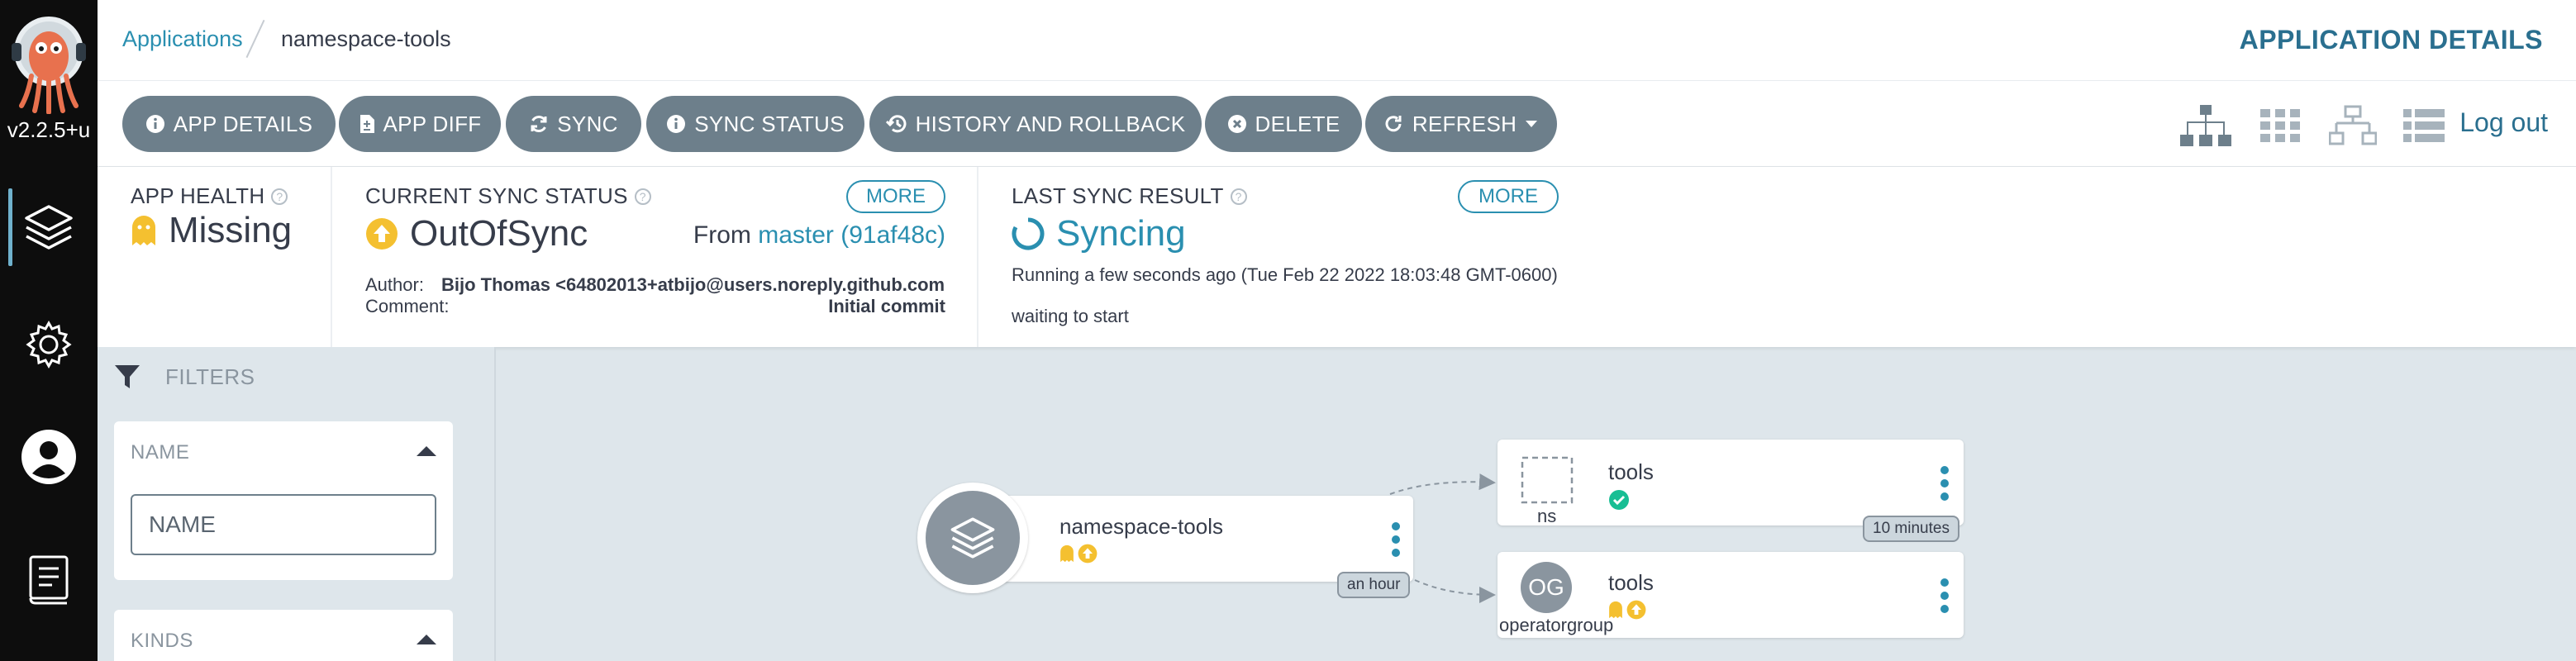 The image size is (2576, 661). I want to click on network-view-button, so click(2353, 126).